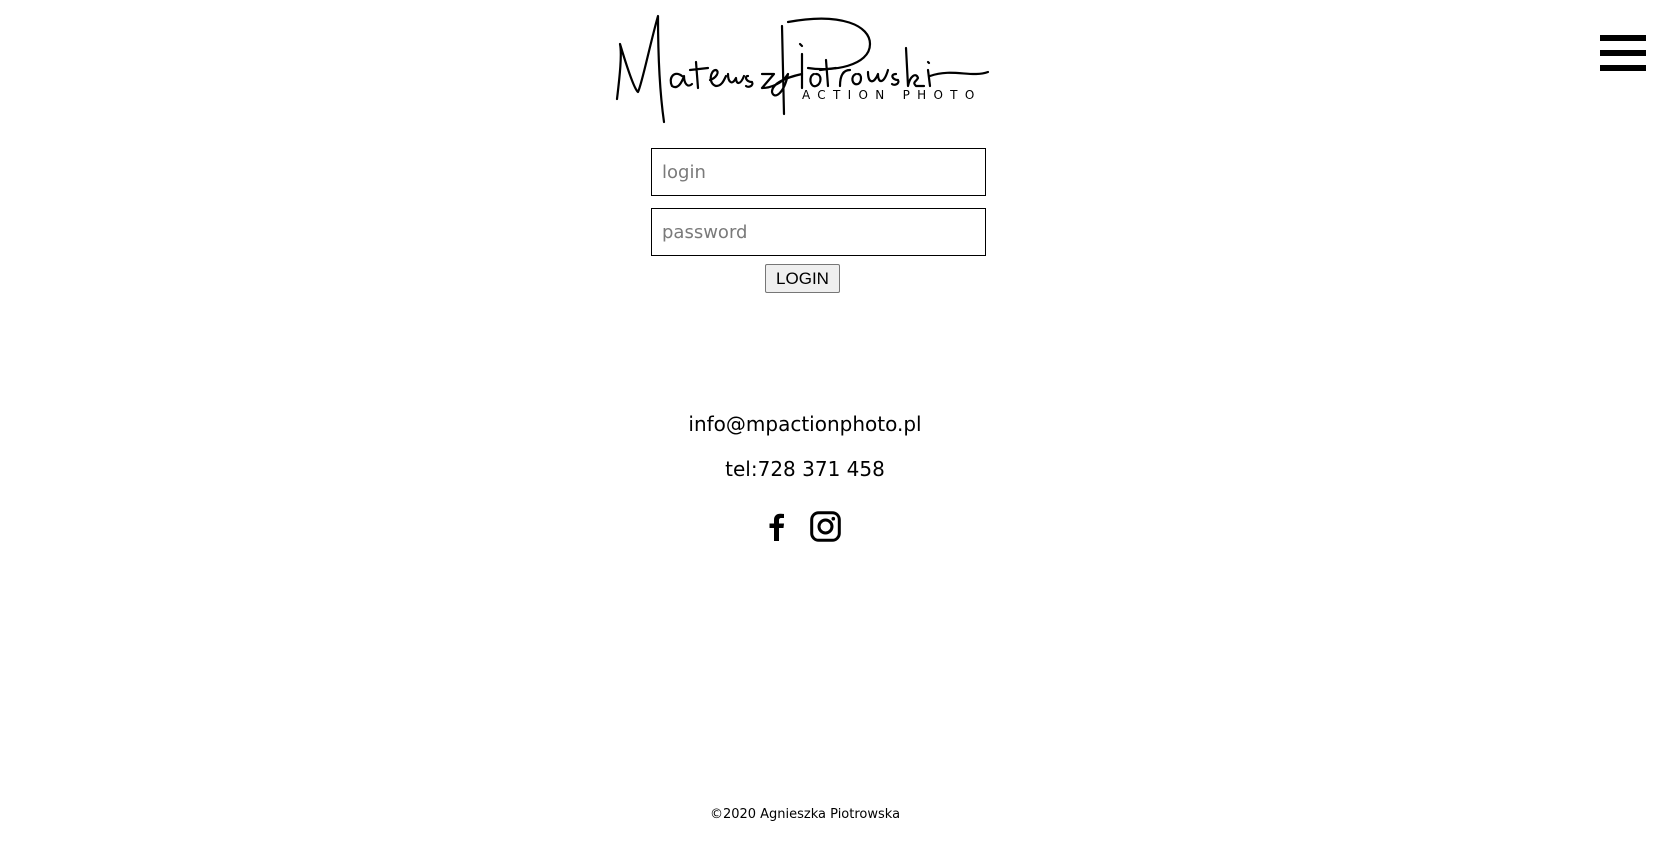 This screenshot has height=851, width=1659. What do you see at coordinates (818, 172) in the screenshot?
I see `login-input` at bounding box center [818, 172].